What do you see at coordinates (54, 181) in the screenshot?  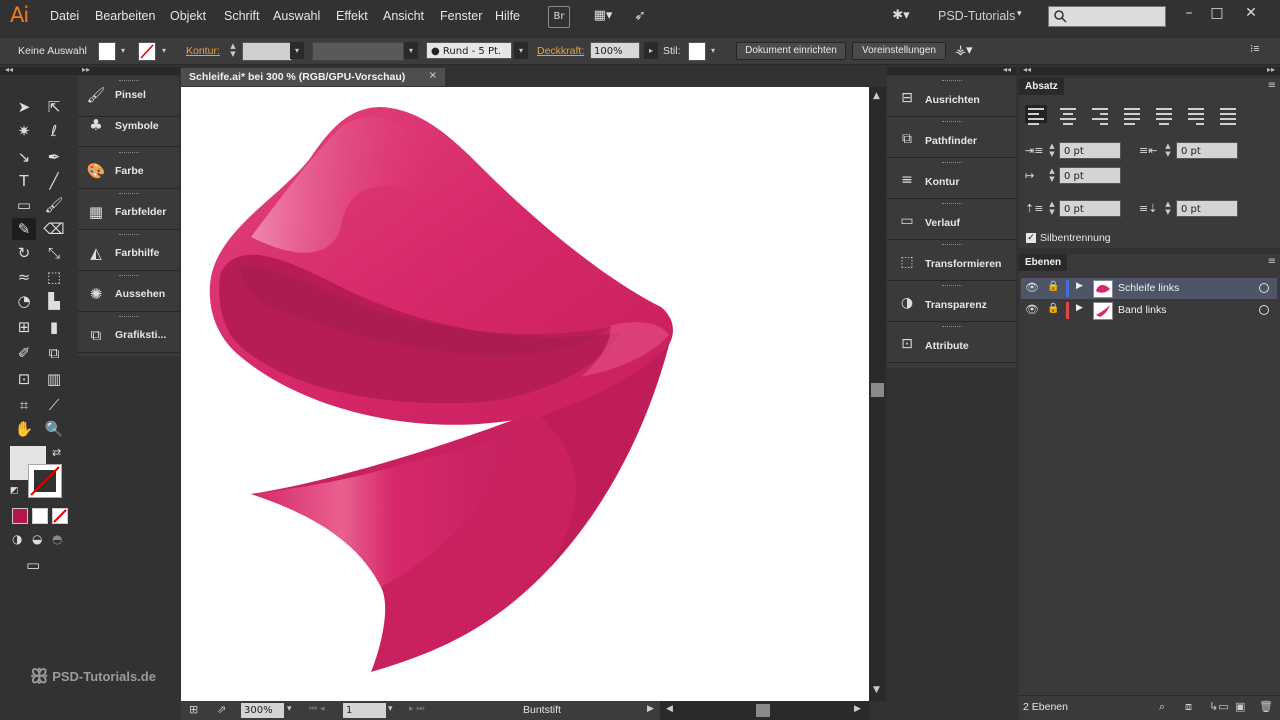 I see `line-tool-icon: ╱` at bounding box center [54, 181].